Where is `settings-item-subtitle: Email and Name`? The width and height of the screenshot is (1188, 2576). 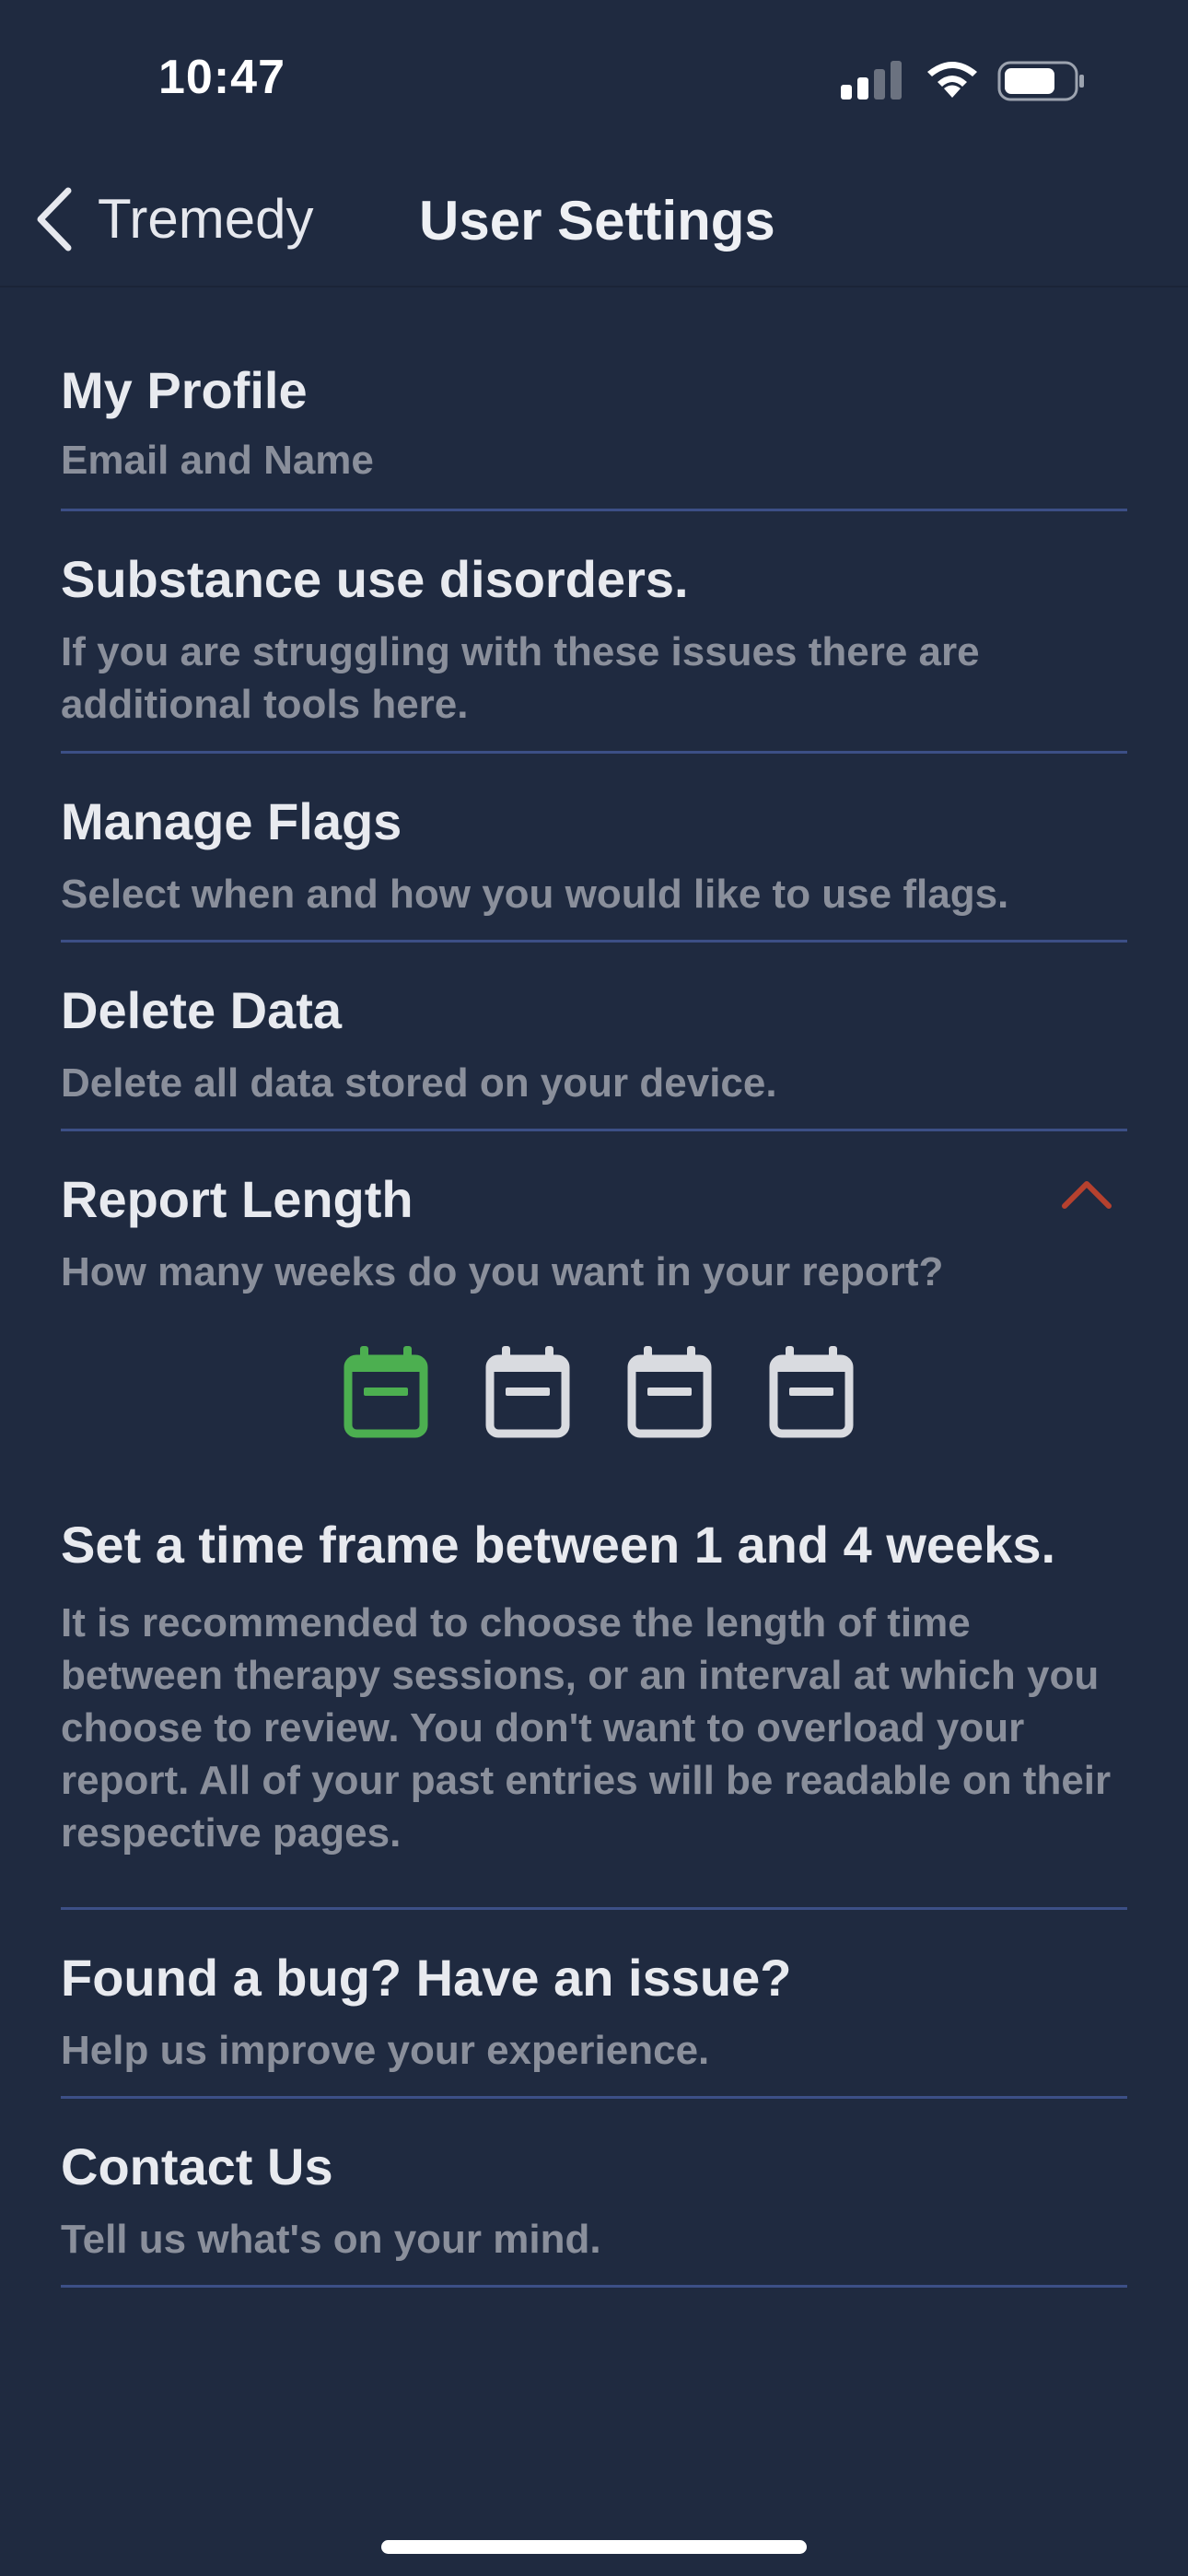
settings-item-subtitle: Email and Name is located at coordinates (218, 460).